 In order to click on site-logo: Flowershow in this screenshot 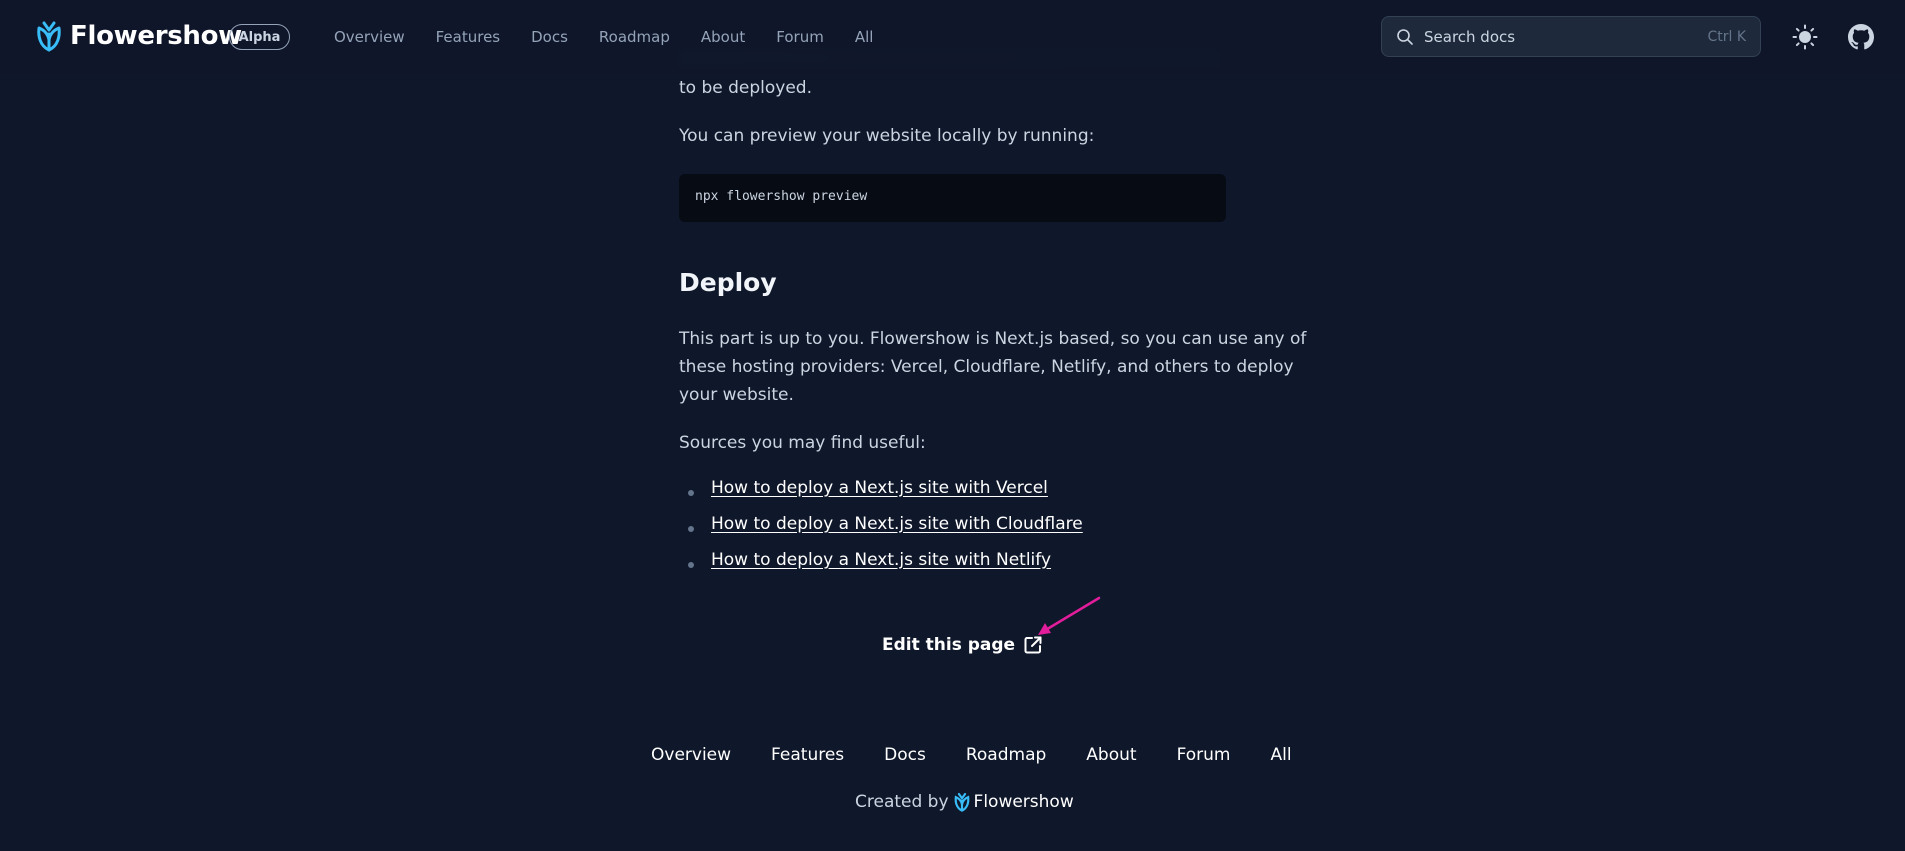, I will do `click(139, 36)`.